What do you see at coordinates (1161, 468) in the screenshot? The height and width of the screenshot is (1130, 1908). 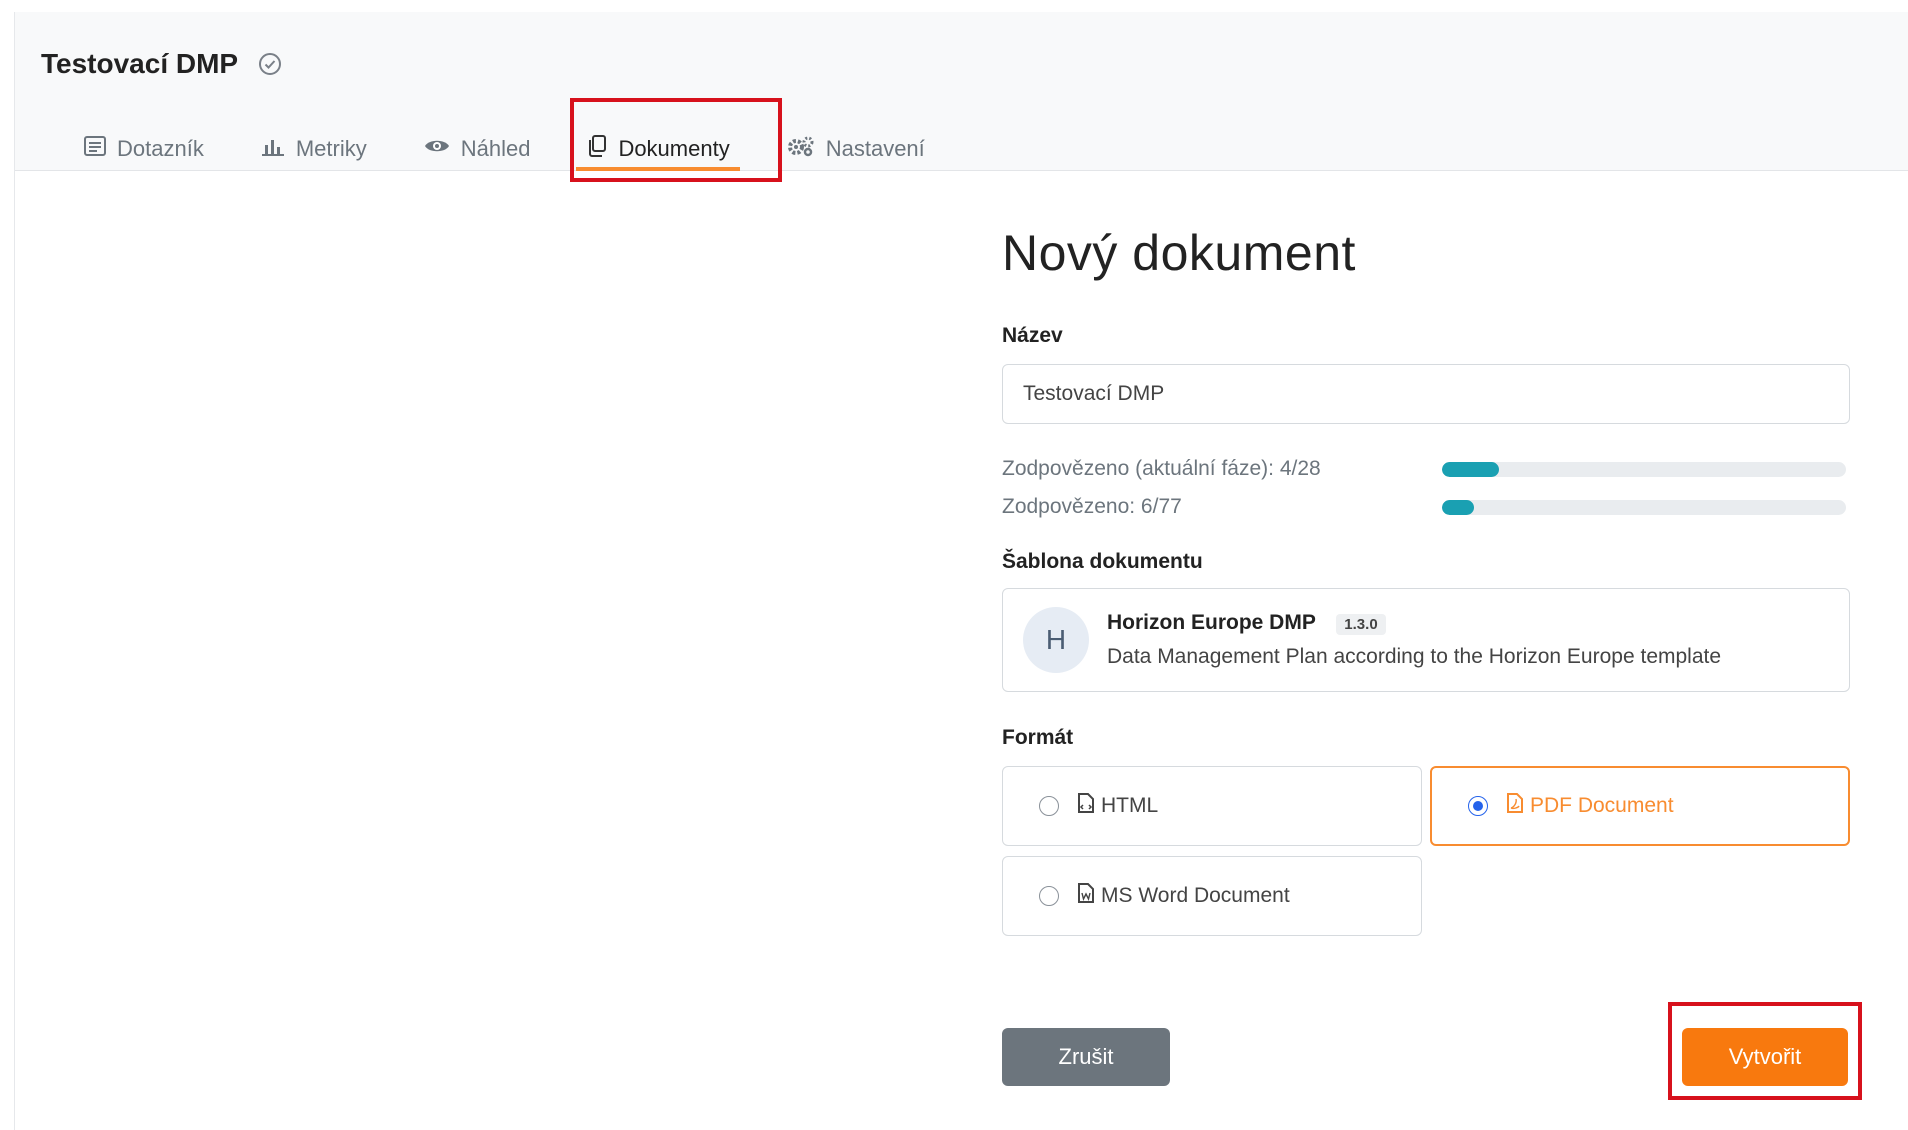 I see `progress-text: Zodpovězeno (aktuální fáze): 4/28` at bounding box center [1161, 468].